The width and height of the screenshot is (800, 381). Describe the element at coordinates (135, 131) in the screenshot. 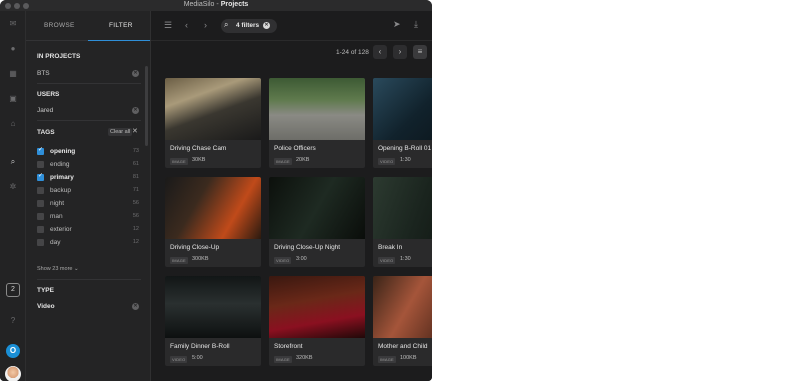

I see `clear-tags-close-icon: ✕` at that location.